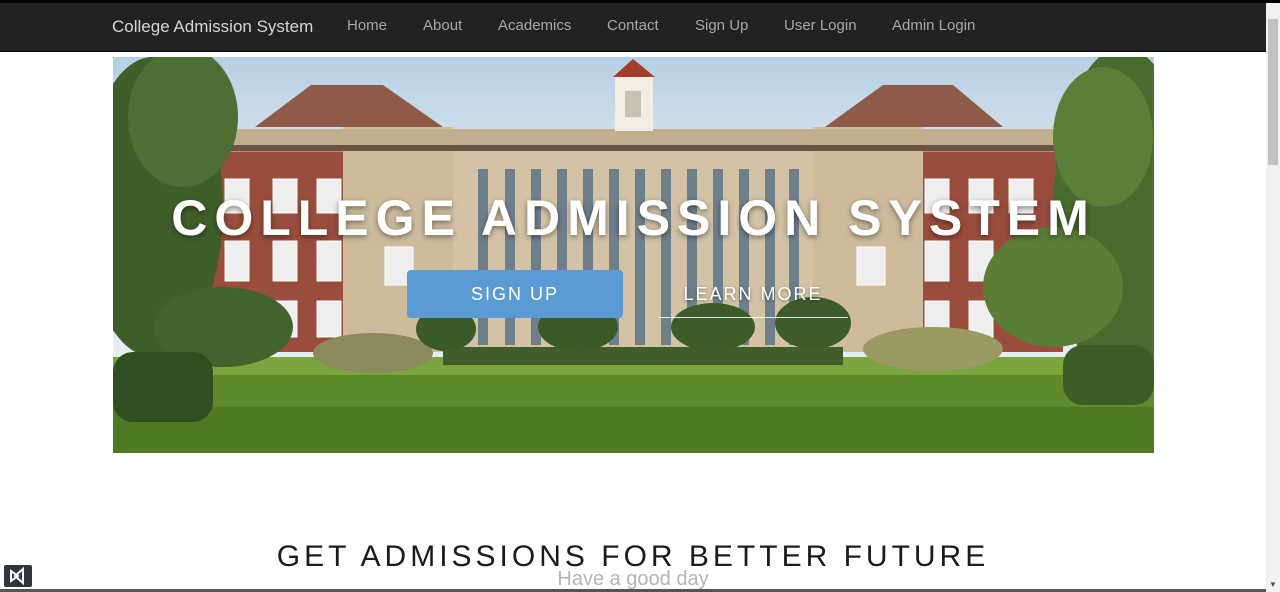 This screenshot has height=592, width=1280. Describe the element at coordinates (753, 294) in the screenshot. I see `learn-more-button: LEARN MORE` at that location.